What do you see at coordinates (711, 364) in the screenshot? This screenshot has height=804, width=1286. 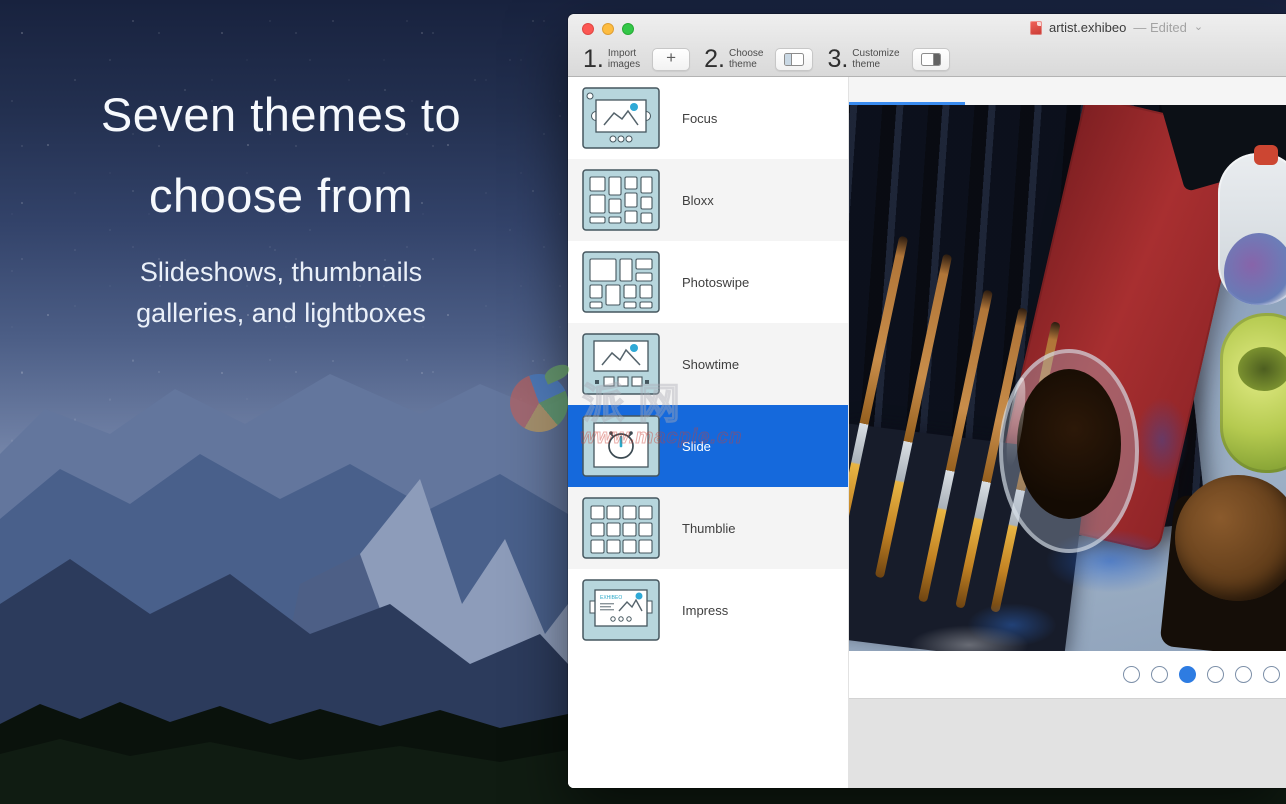 I see `theme-name: Showtime` at bounding box center [711, 364].